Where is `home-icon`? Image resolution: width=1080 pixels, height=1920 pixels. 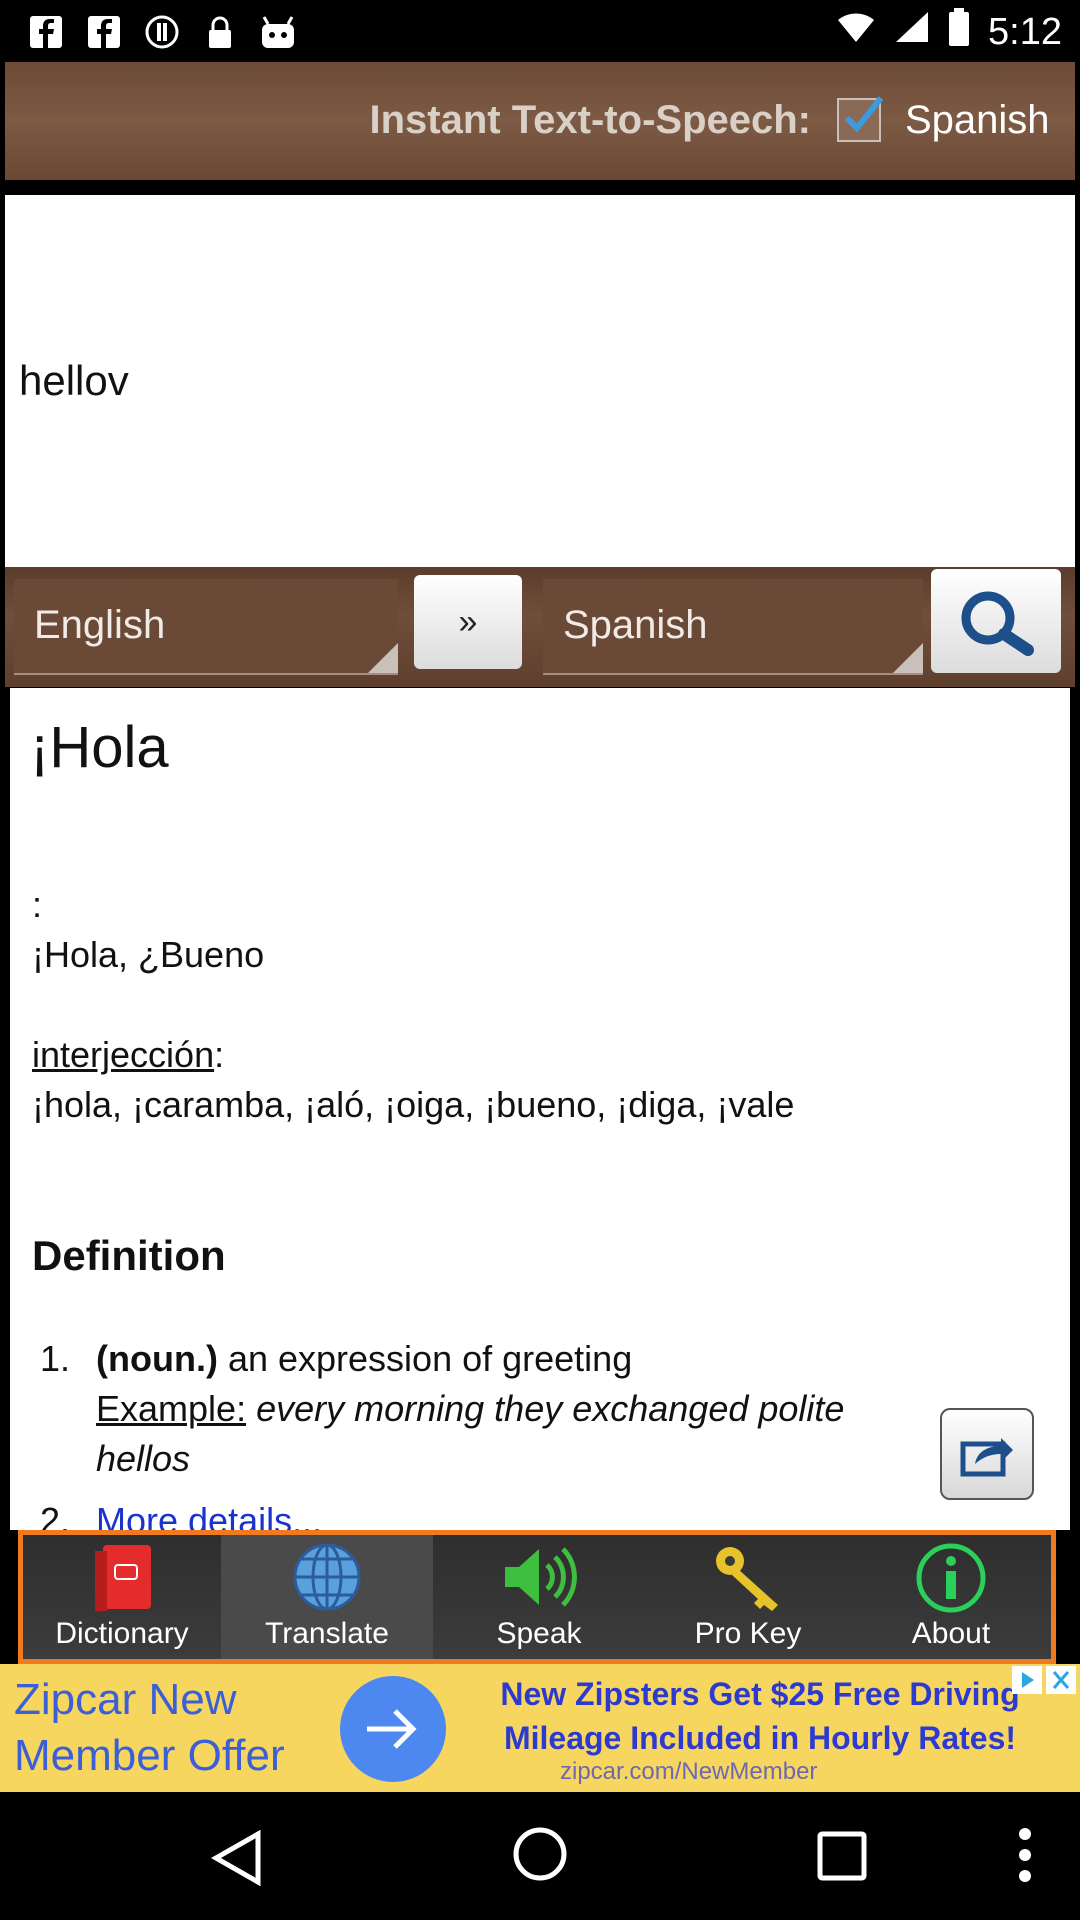
home-icon is located at coordinates (540, 1854).